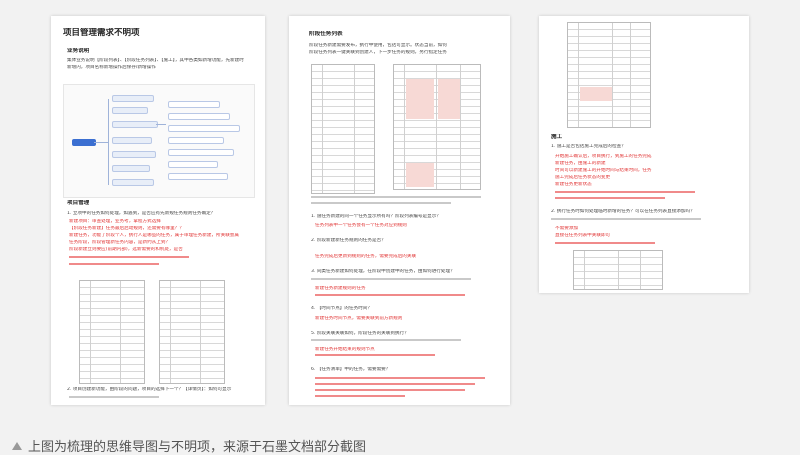 Image resolution: width=800 pixels, height=455 pixels. I want to click on doc3-red-line-5: 新建任务更新状态, so click(573, 184).